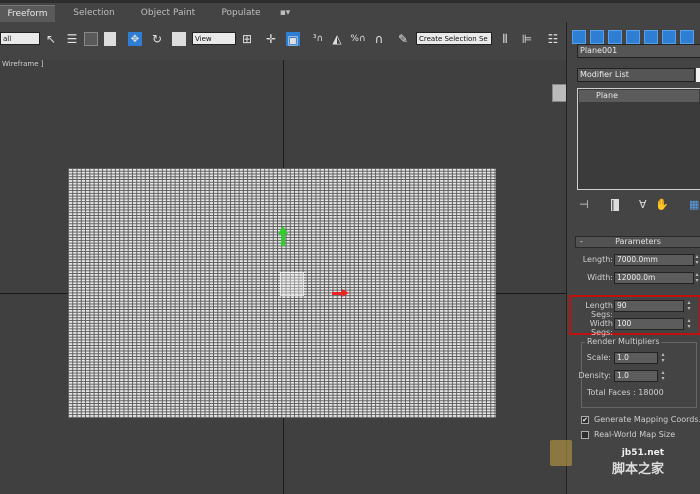 The image size is (700, 494). Describe the element at coordinates (283, 239) in the screenshot. I see `move-gizmo-y-axis` at that location.